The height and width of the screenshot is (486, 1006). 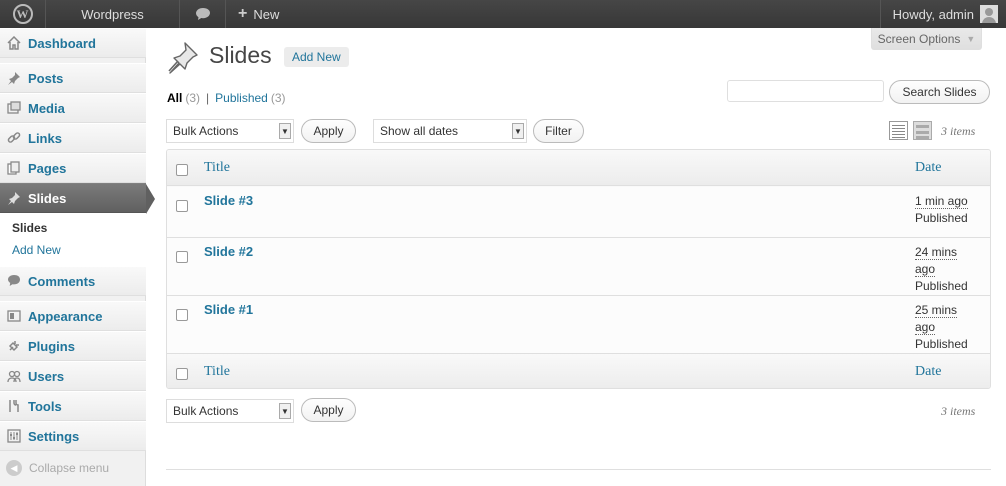 I want to click on collapse-menu-label: Collapse menu, so click(x=69, y=468).